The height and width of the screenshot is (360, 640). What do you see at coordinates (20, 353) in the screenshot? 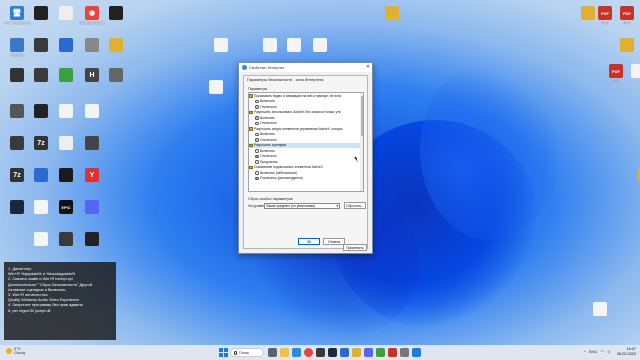
I see `weather-condition: Cloudy` at bounding box center [20, 353].